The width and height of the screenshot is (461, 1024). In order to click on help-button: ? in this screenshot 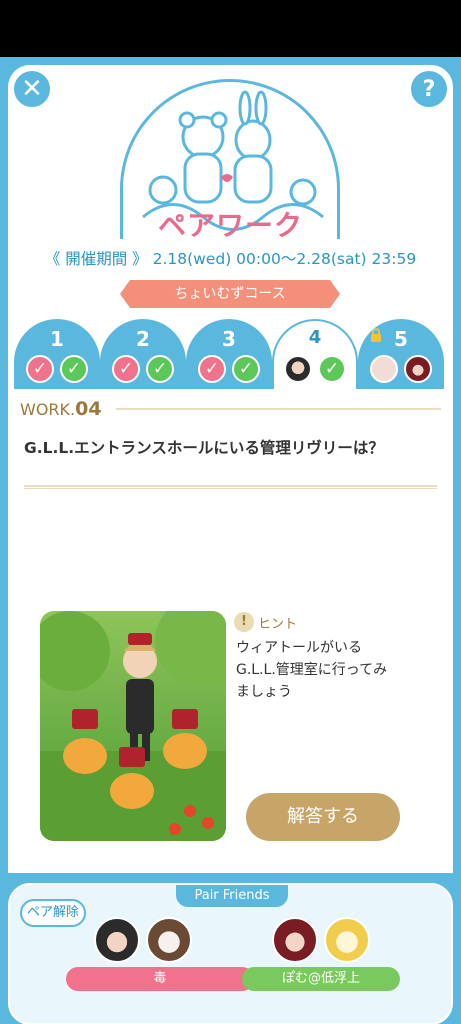, I will do `click(429, 89)`.